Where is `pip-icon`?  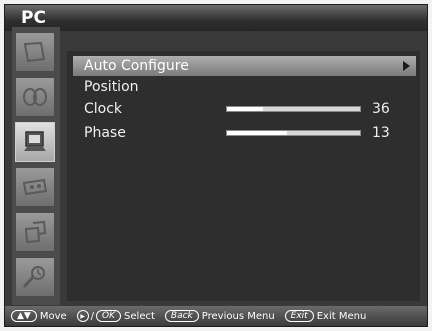
pip-icon is located at coordinates (35, 232).